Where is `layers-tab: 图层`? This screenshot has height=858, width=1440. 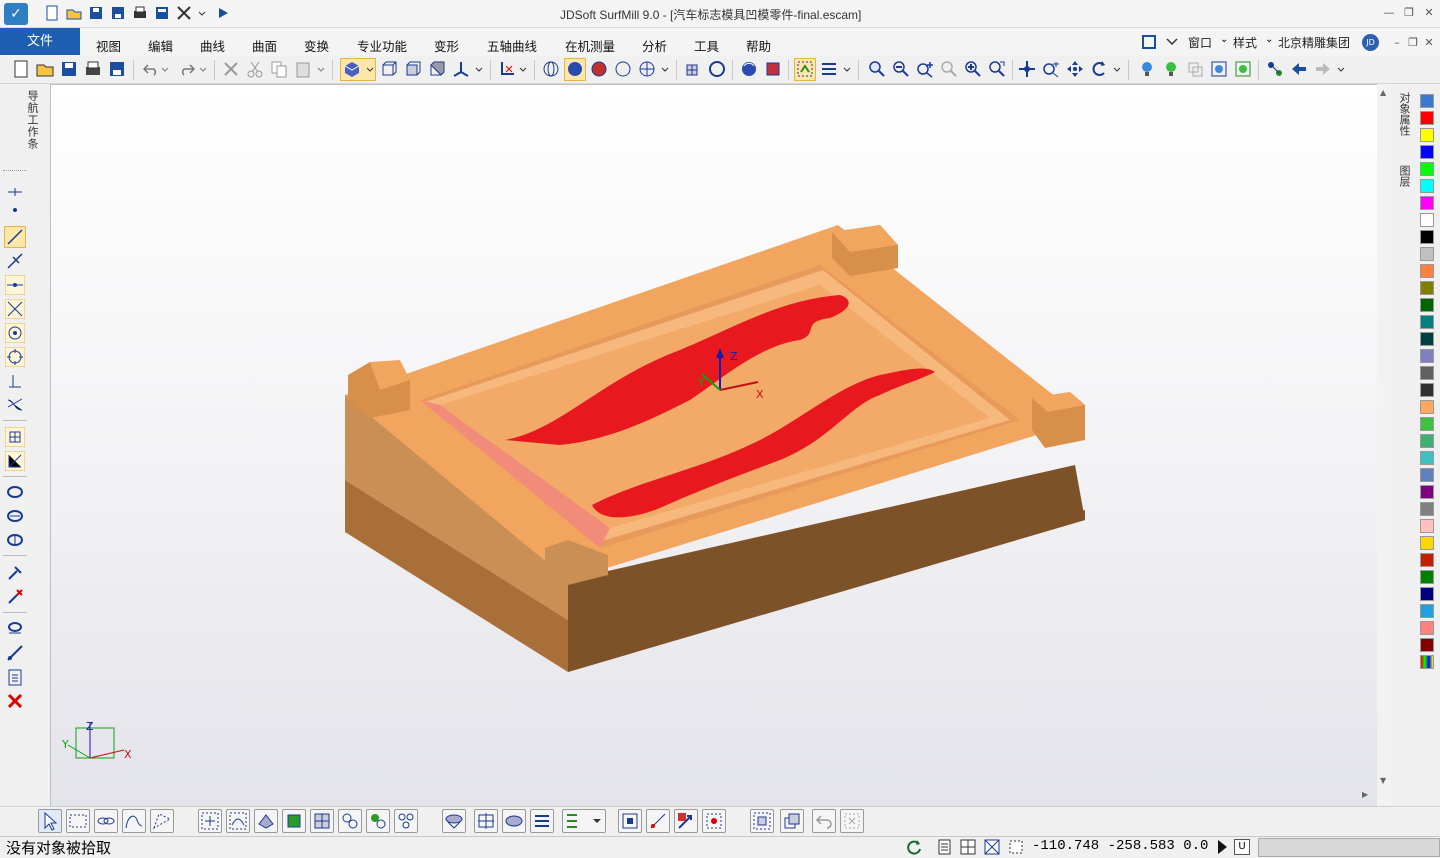
layers-tab: 图层 is located at coordinates (1405, 176).